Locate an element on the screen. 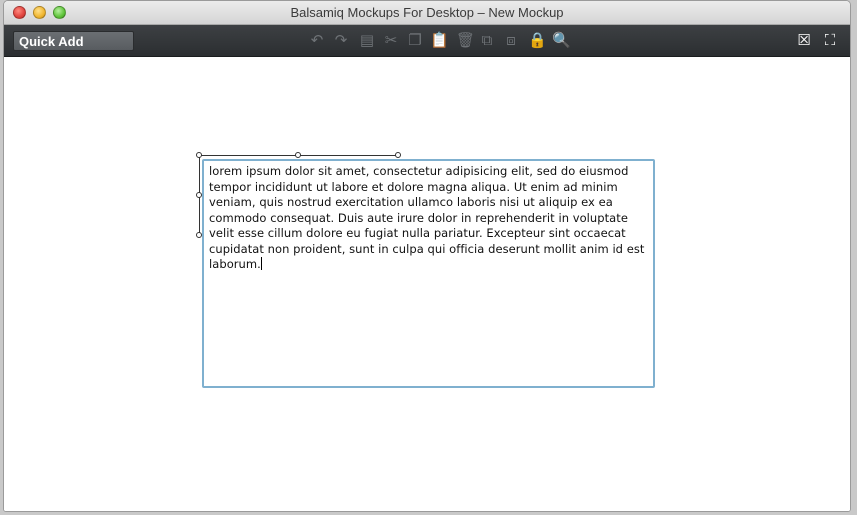 The height and width of the screenshot is (515, 857). close-mockup-icon: ☒ is located at coordinates (804, 41).